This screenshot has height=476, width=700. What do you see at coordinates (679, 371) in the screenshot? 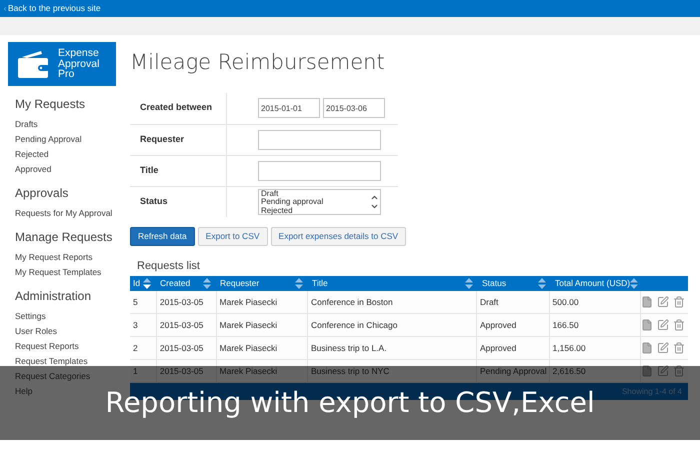
I see `delete-icon` at bounding box center [679, 371].